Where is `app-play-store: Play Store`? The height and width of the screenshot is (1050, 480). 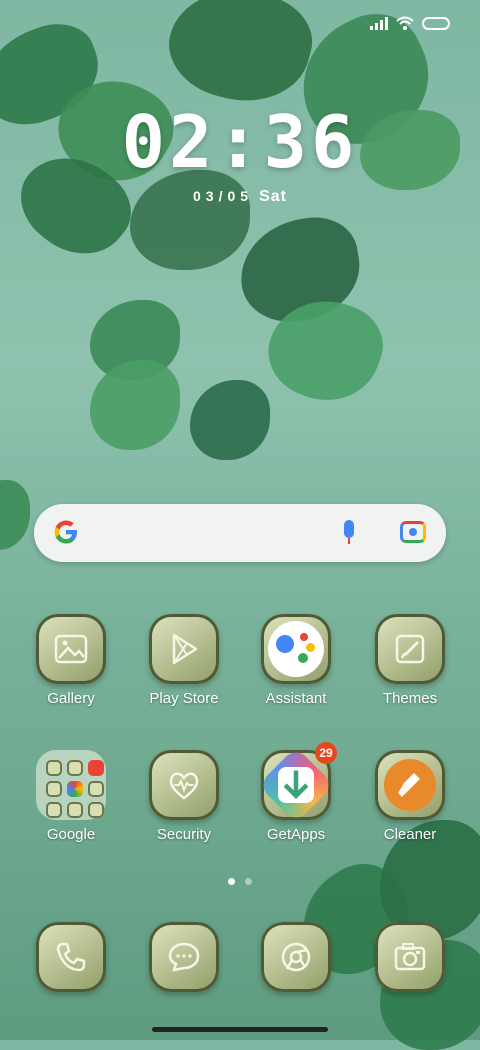 app-play-store: Play Store is located at coordinates (184, 660).